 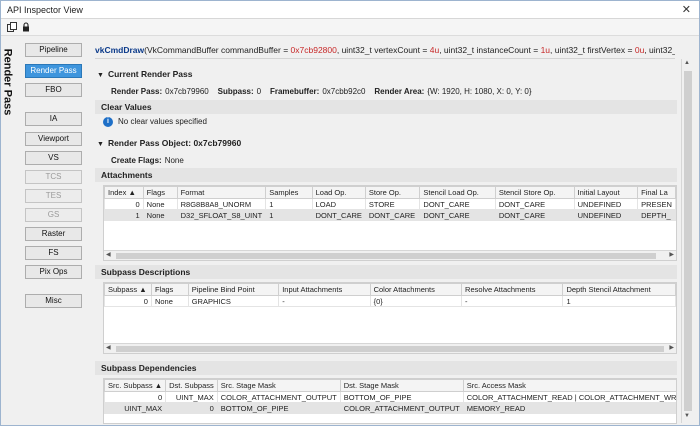 What do you see at coordinates (221, 204) in the screenshot?
I see `table-cell: R8G8B8A8_UNORM` at bounding box center [221, 204].